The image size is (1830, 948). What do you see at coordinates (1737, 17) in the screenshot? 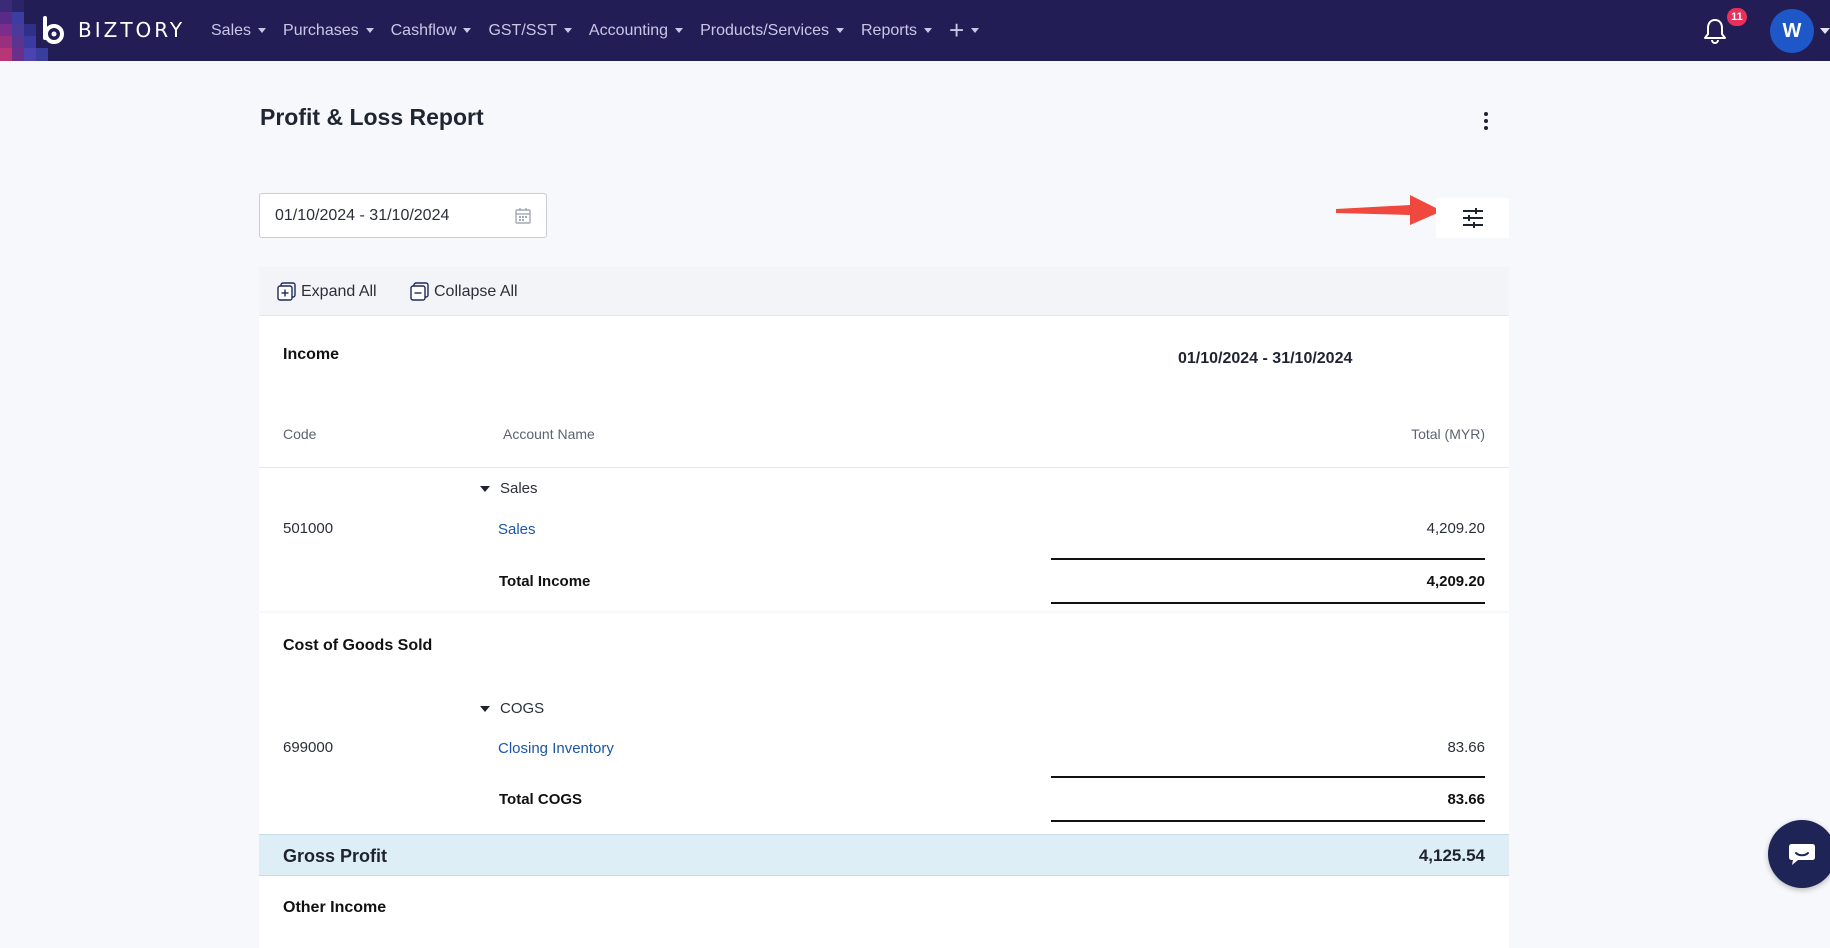
I see `notification-badge: 11` at bounding box center [1737, 17].